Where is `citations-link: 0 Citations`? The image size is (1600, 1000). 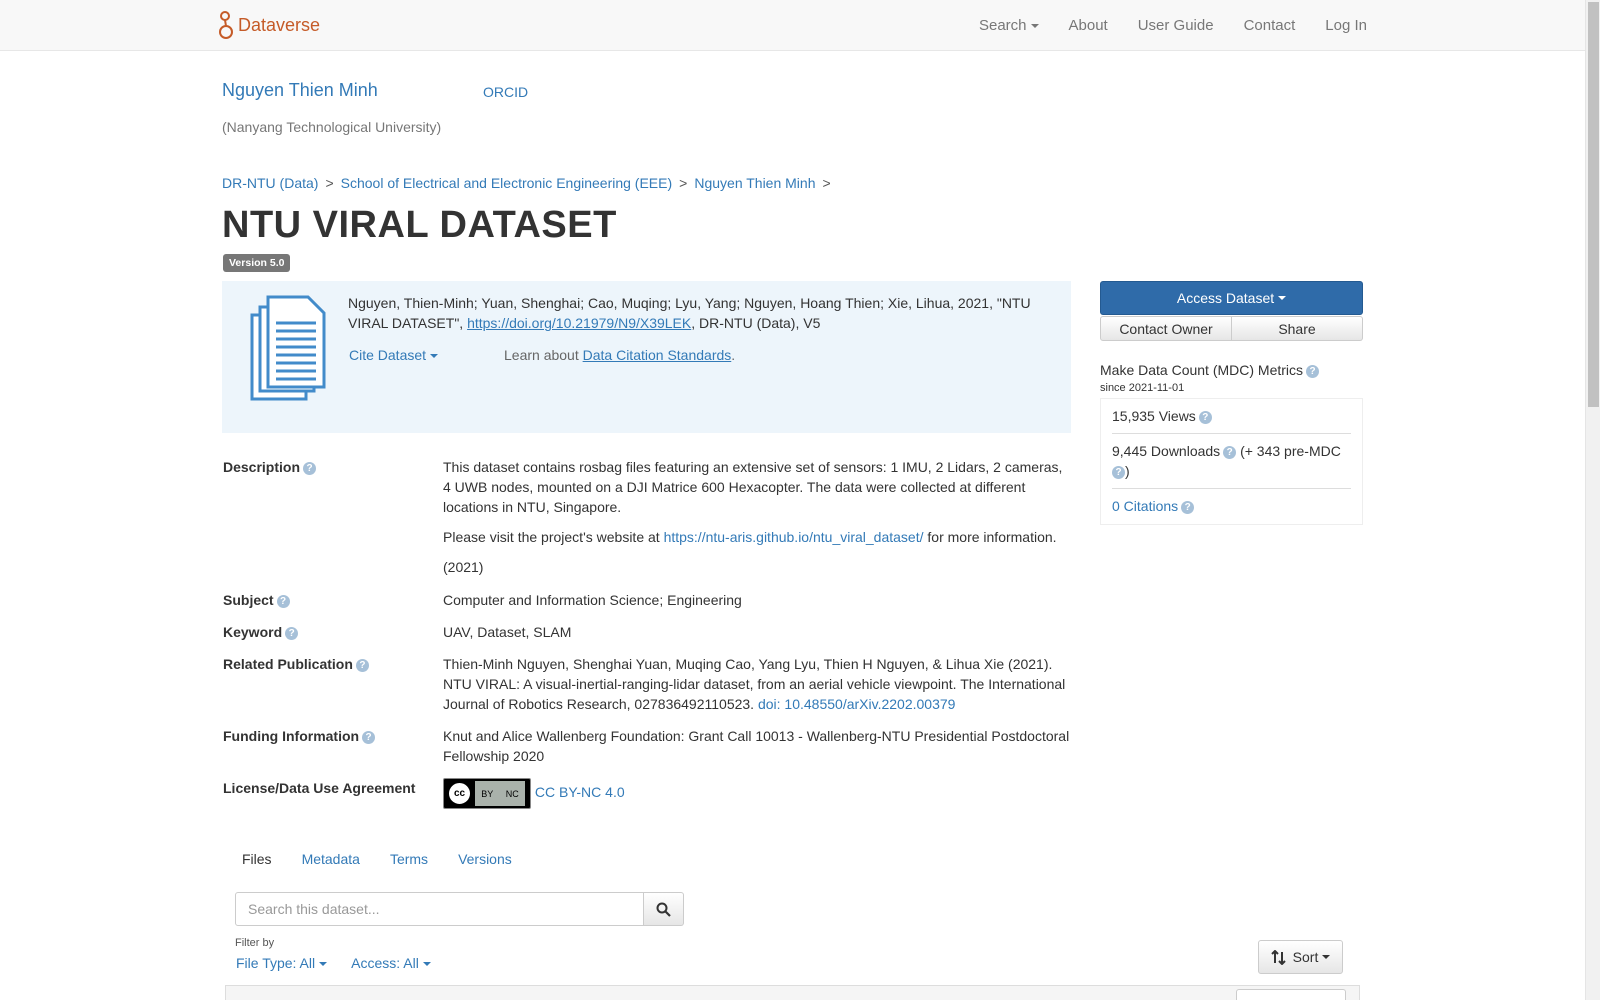 citations-link: 0 Citations is located at coordinates (1145, 506).